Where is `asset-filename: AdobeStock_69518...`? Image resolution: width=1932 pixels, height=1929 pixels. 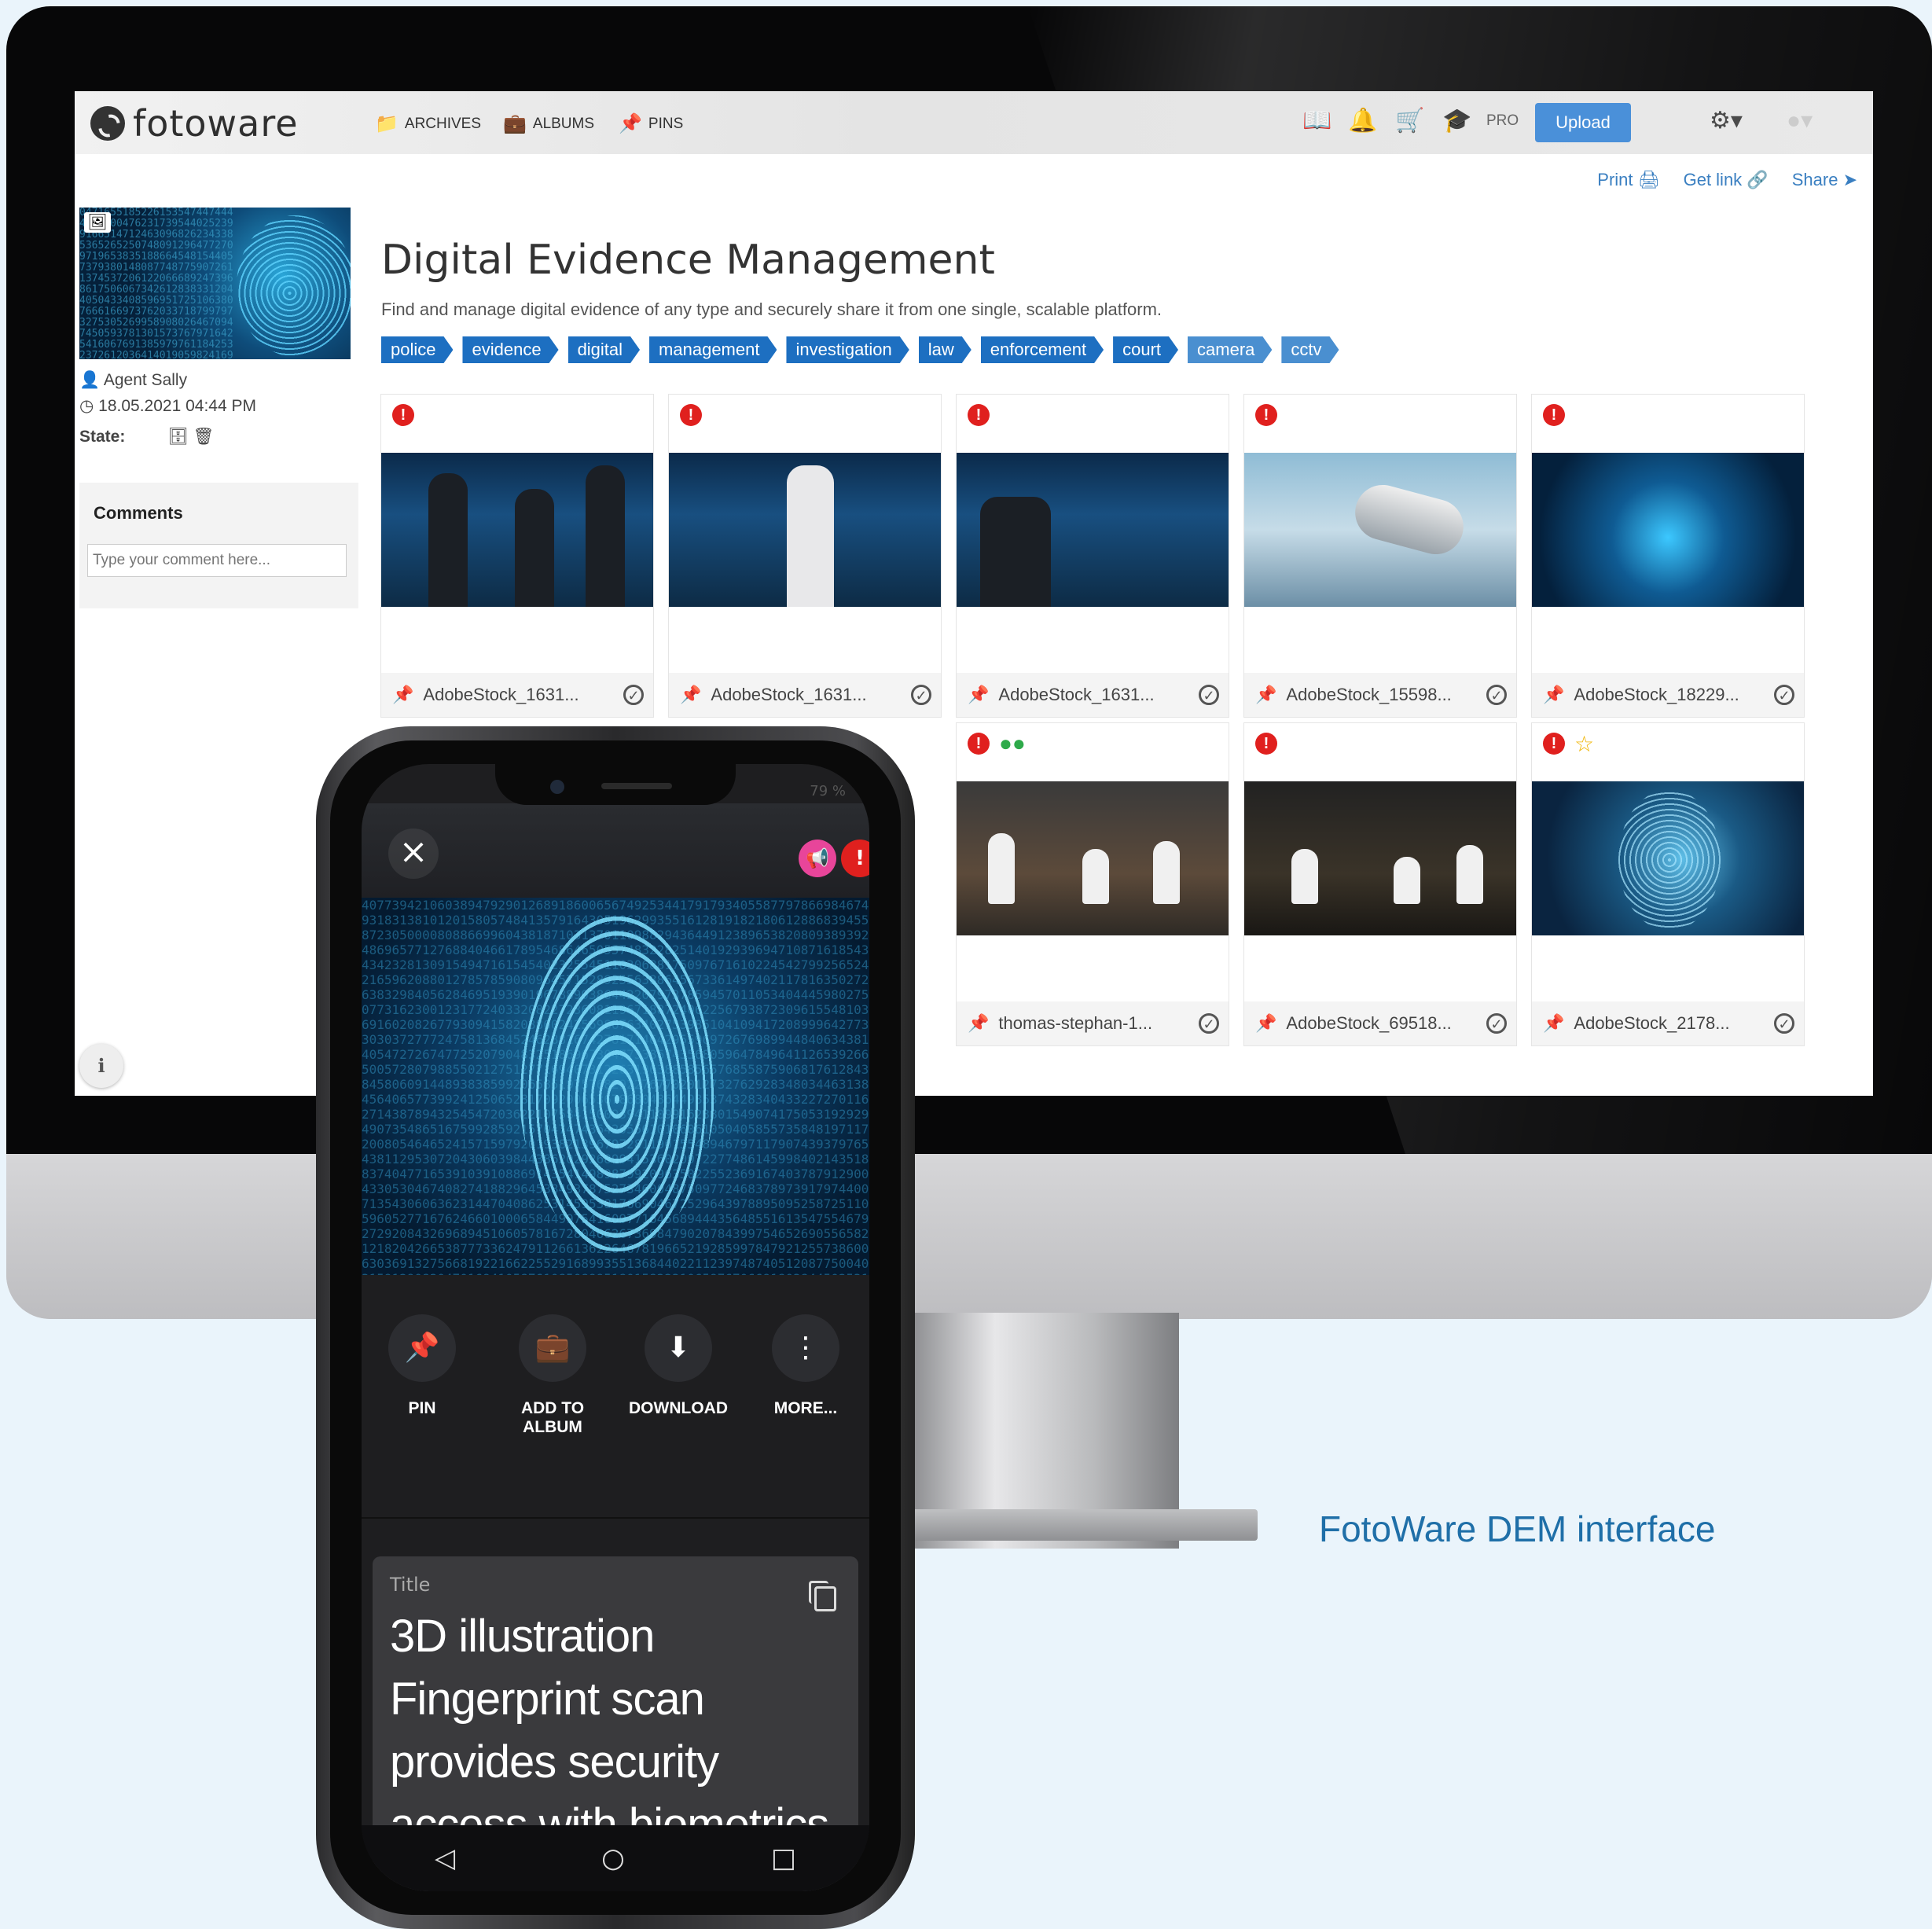 asset-filename: AdobeStock_69518... is located at coordinates (1386, 1024).